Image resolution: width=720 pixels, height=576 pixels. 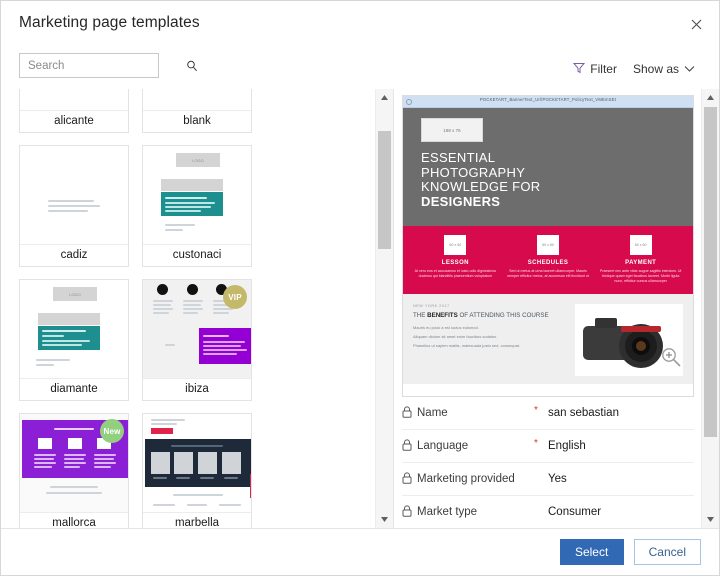 I want to click on template-name: ibiza, so click(x=197, y=389).